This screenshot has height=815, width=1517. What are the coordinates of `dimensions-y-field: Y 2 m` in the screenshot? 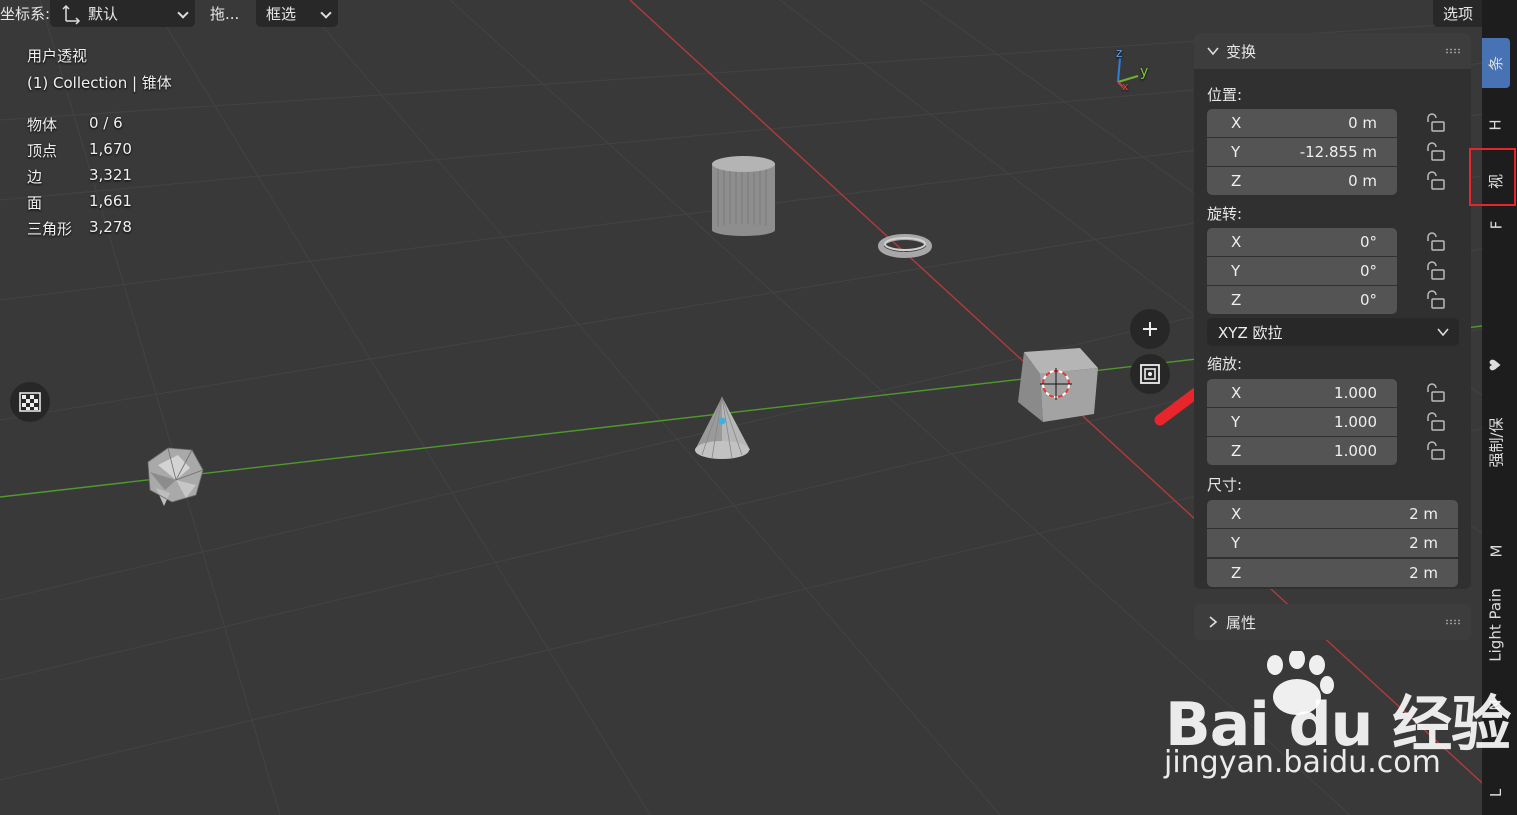 It's located at (1332, 543).